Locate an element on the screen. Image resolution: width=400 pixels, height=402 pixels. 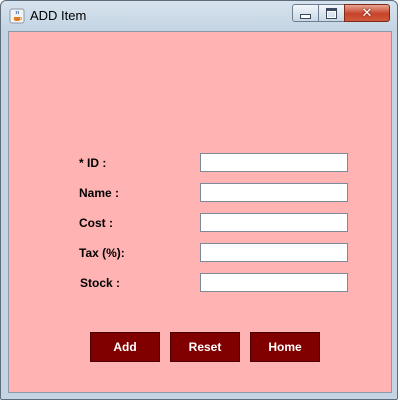
close-icon: ✕ is located at coordinates (367, 13).